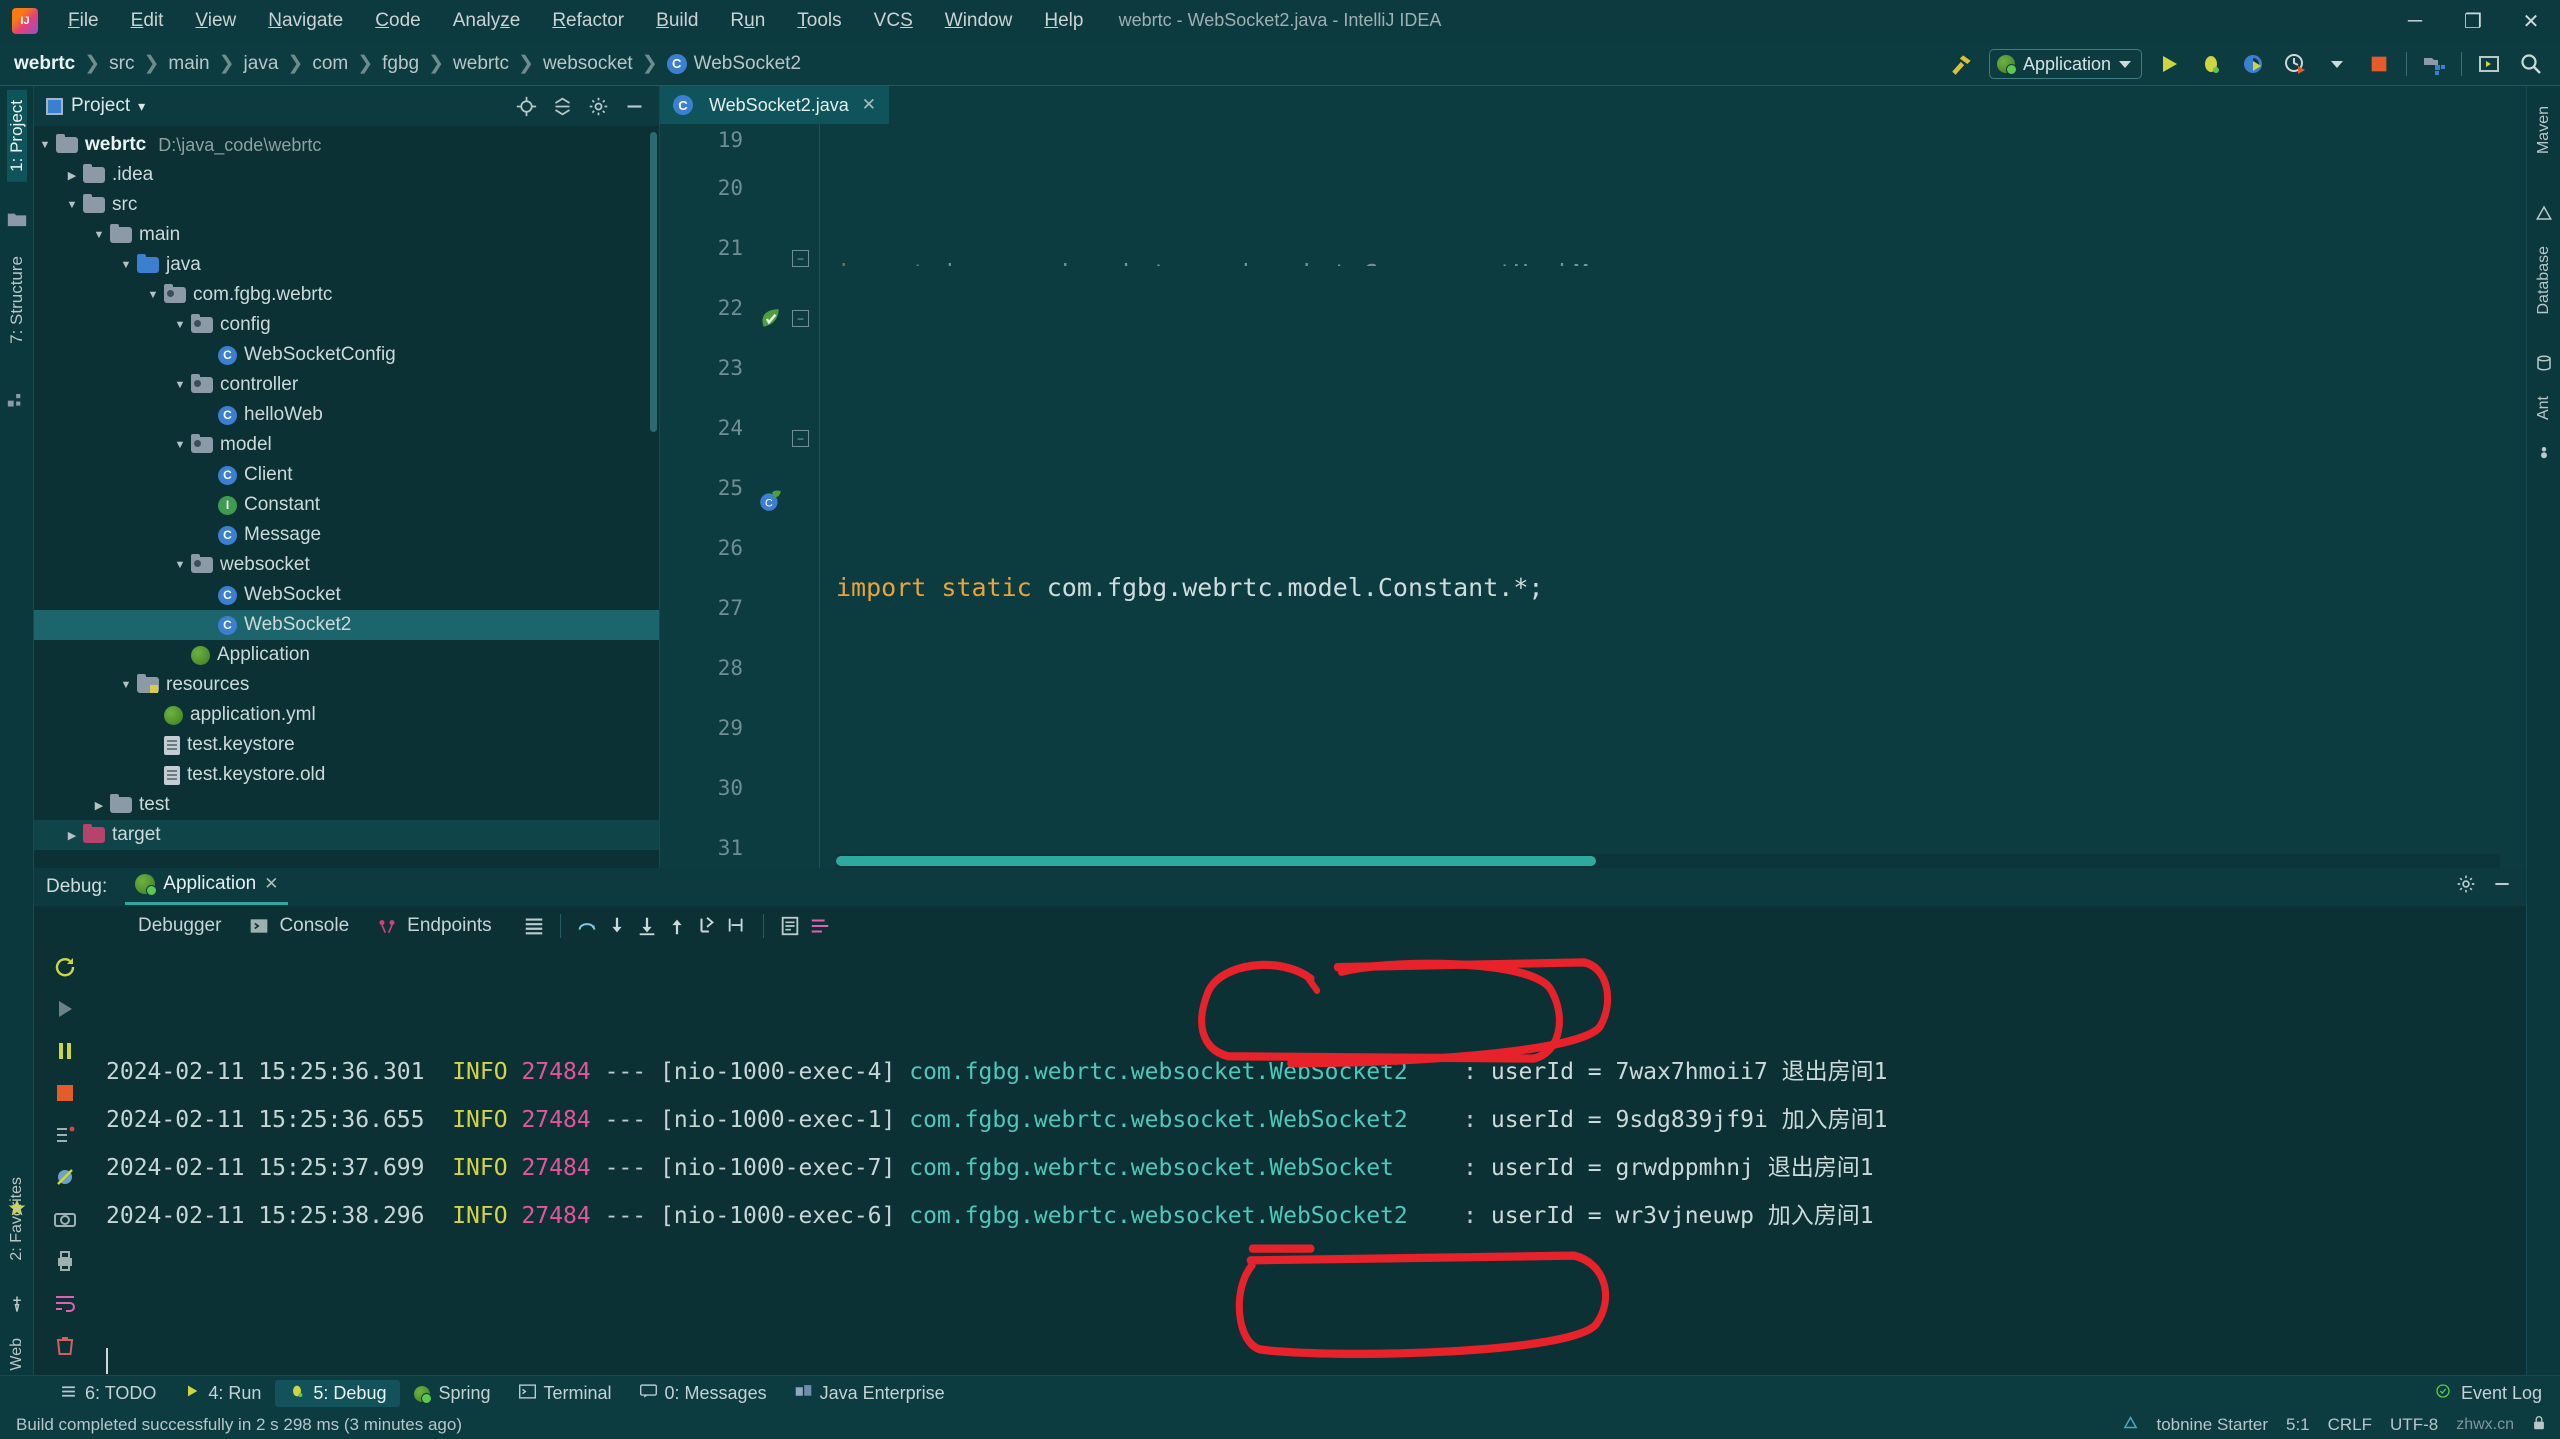 The image size is (2560, 1439). What do you see at coordinates (677, 926) in the screenshot?
I see `step-out-icon` at bounding box center [677, 926].